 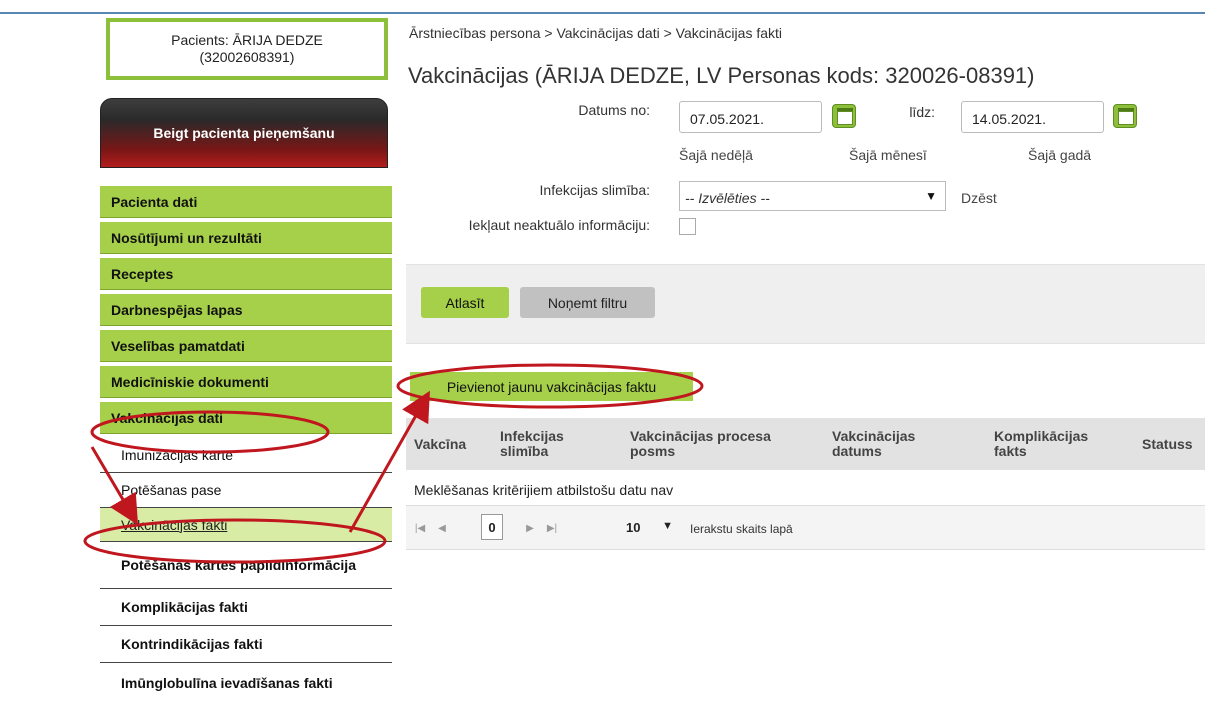 What do you see at coordinates (246, 238) in the screenshot?
I see `sidebar-item-referrals: Nosūtījumi un rezultāti` at bounding box center [246, 238].